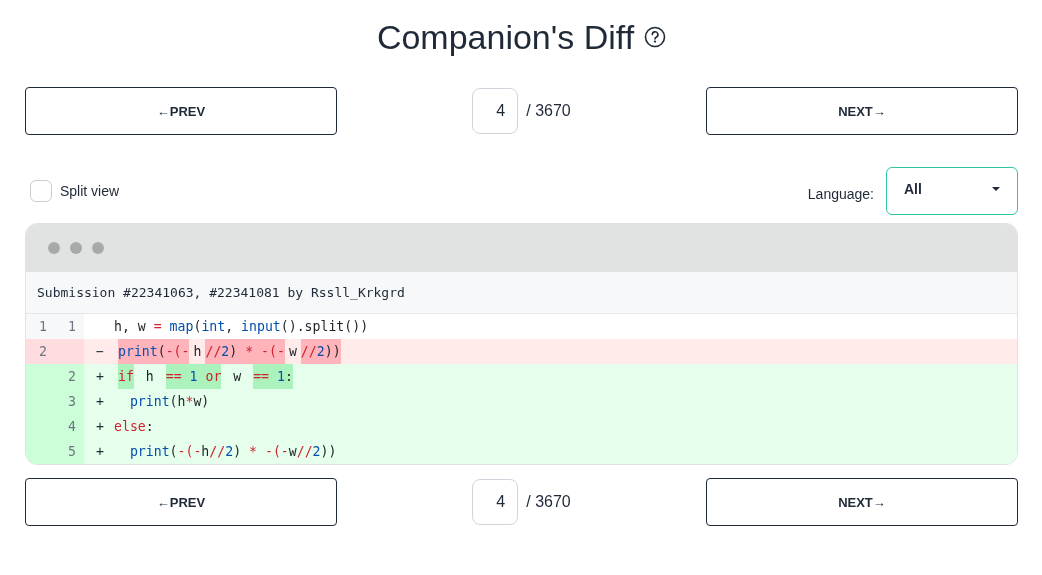  I want to click on line-number: 3, so click(69, 401).